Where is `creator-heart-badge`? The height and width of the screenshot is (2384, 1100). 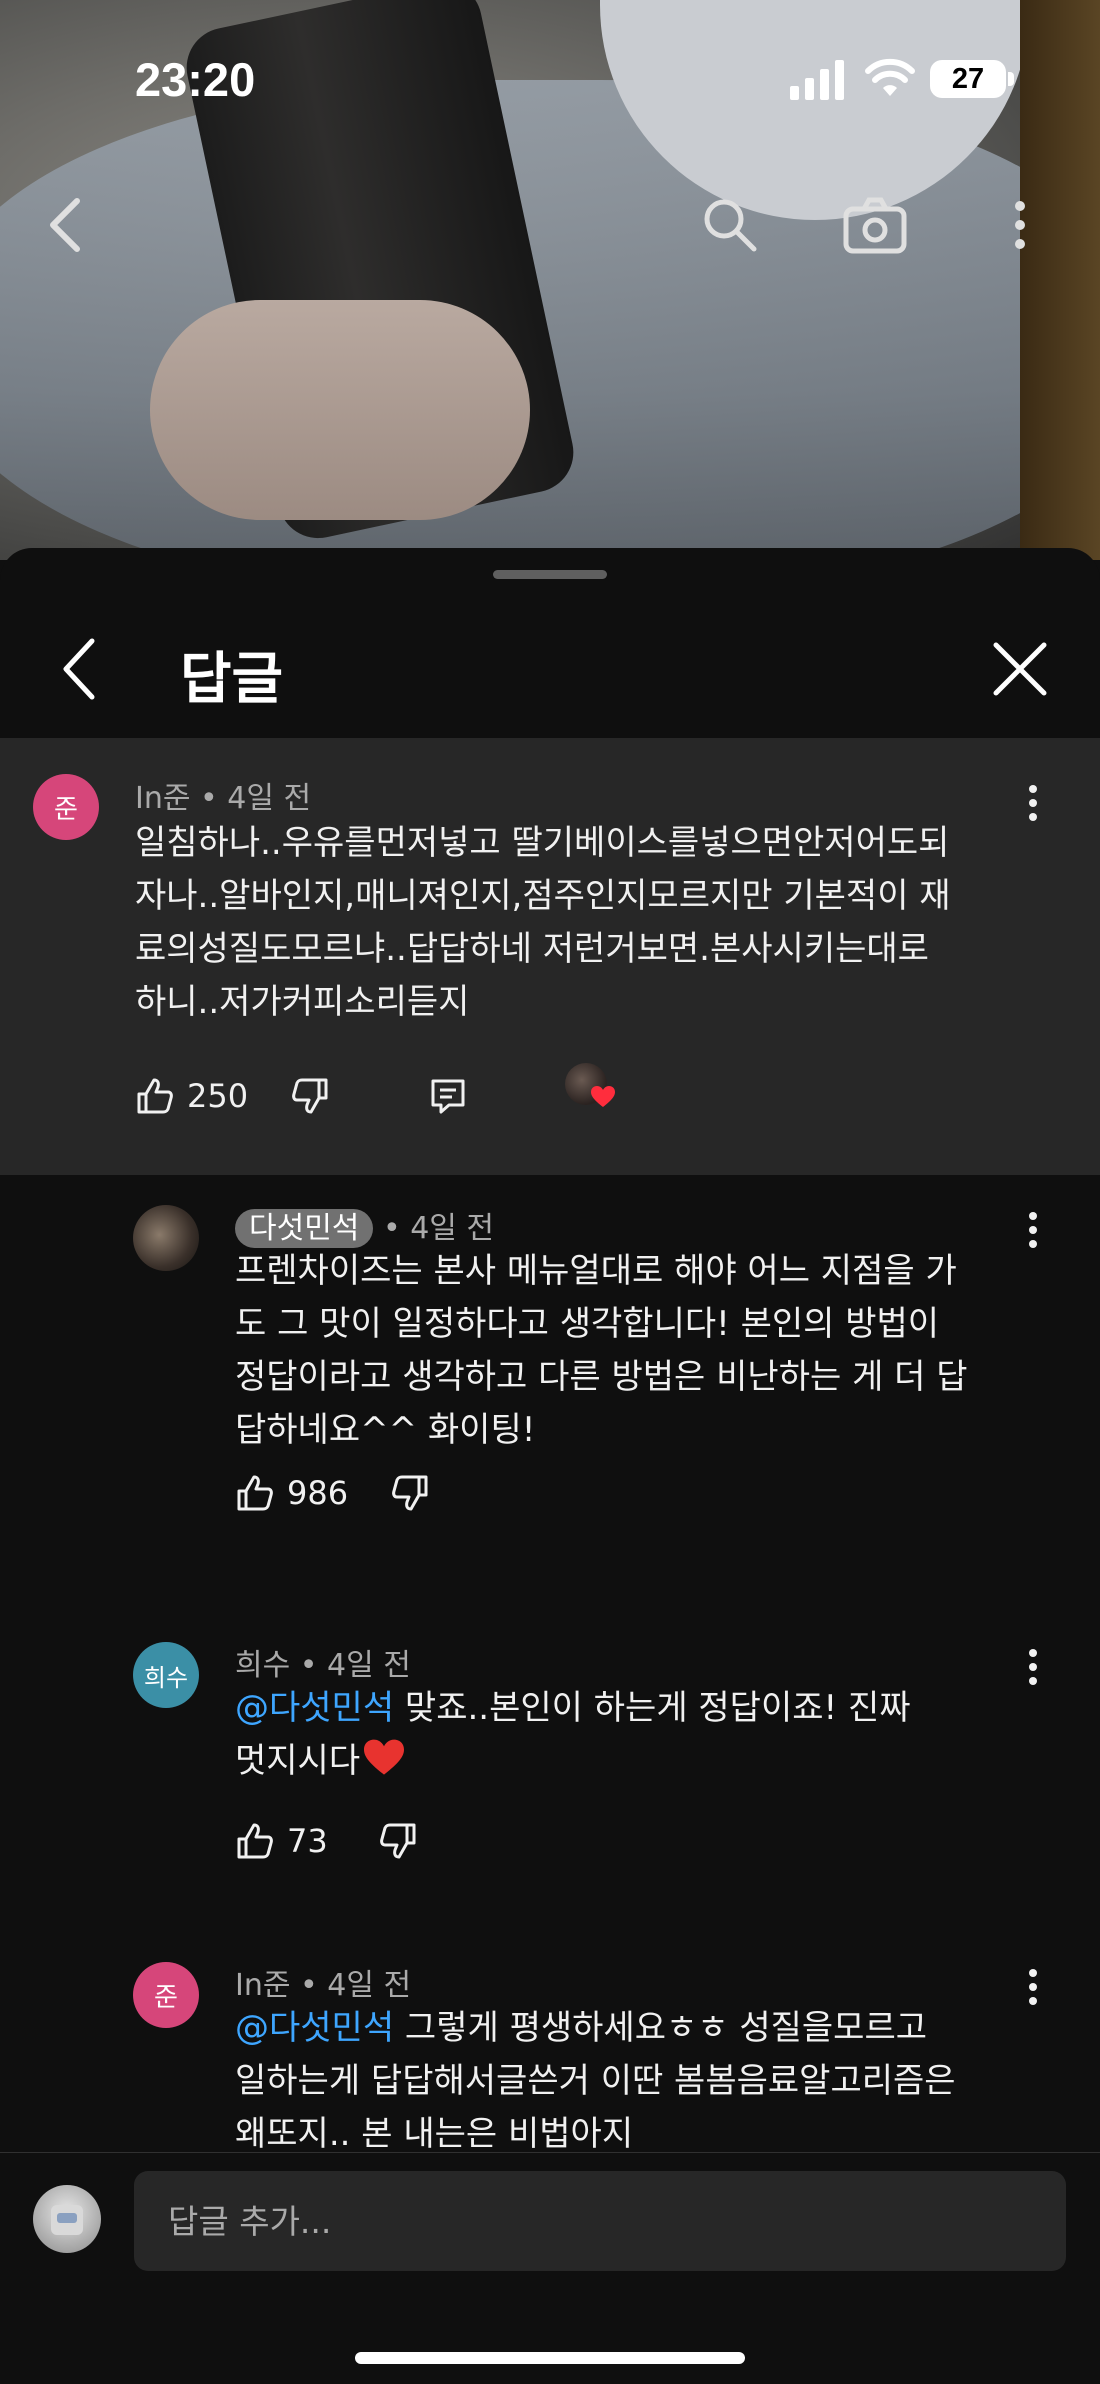
creator-heart-badge is located at coordinates (590, 1088).